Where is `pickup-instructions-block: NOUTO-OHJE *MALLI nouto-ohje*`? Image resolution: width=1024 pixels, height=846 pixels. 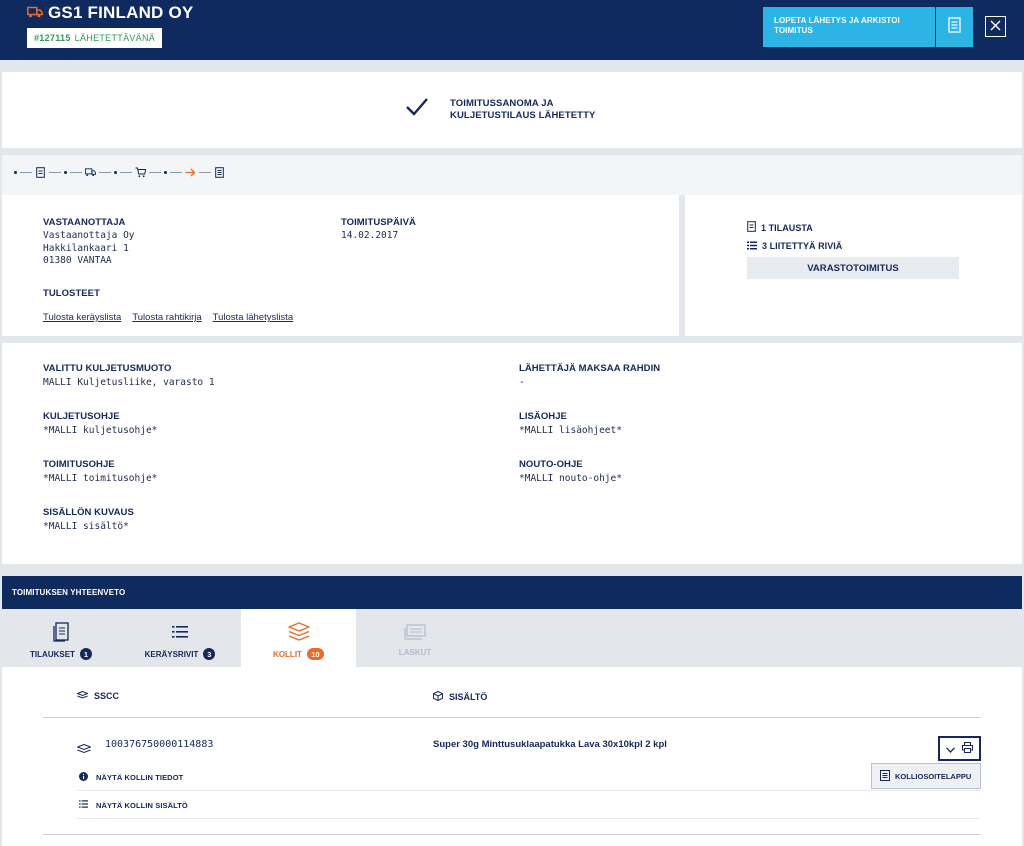 pickup-instructions-block: NOUTO-OHJE *MALLI nouto-ohje* is located at coordinates (570, 472).